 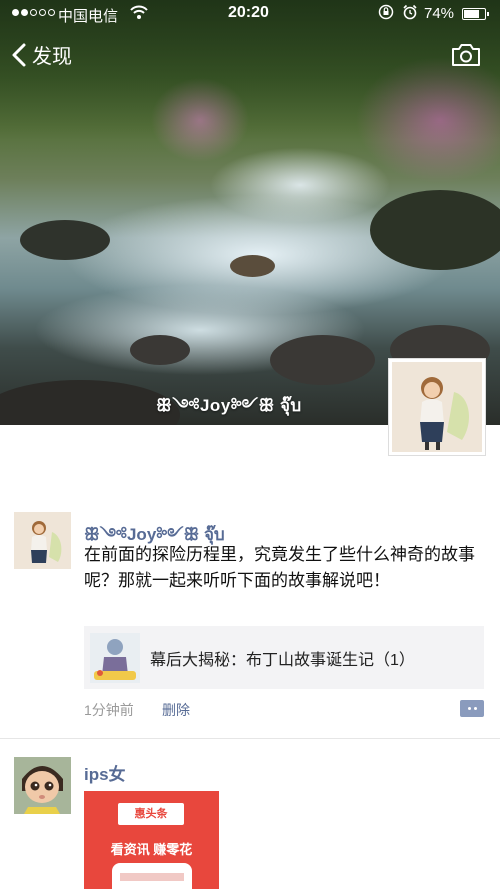 I want to click on back-label: 发现, so click(x=52, y=57).